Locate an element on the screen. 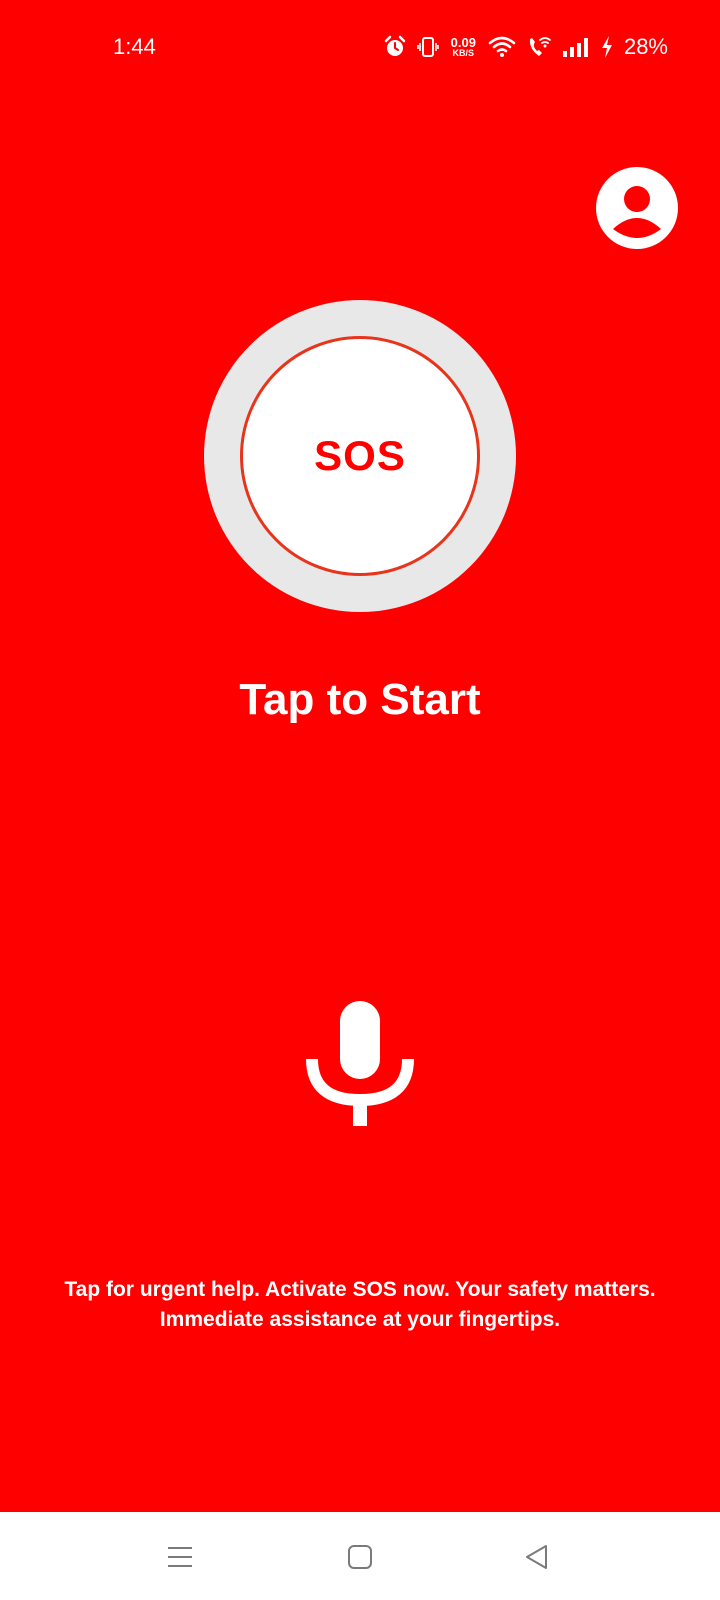  voice-button is located at coordinates (360, 1062).